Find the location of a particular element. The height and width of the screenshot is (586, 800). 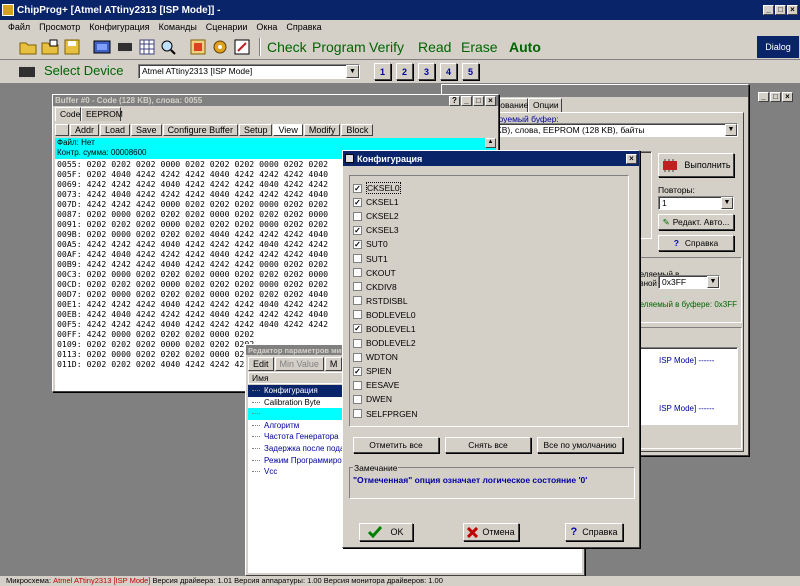

config-option: ✓ SPIEN is located at coordinates (453, 371).